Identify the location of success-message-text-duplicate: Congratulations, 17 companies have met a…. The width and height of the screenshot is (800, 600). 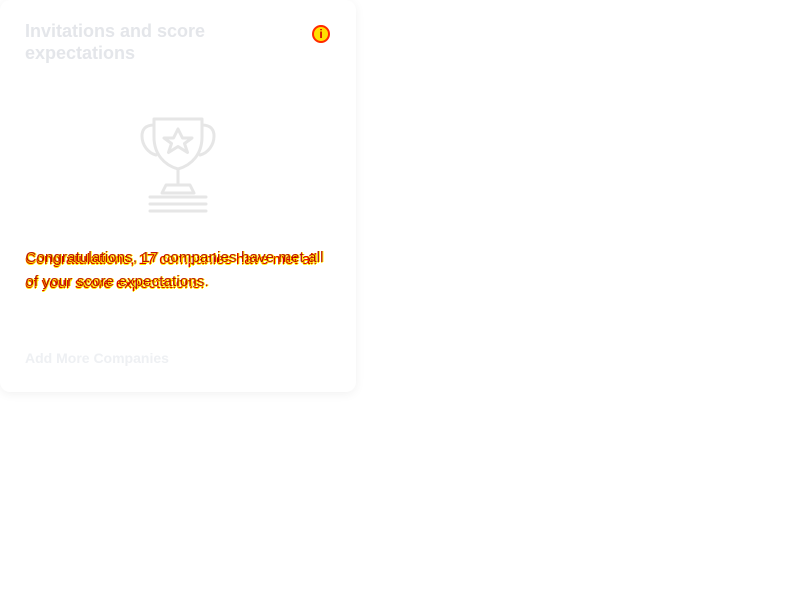
(174, 269).